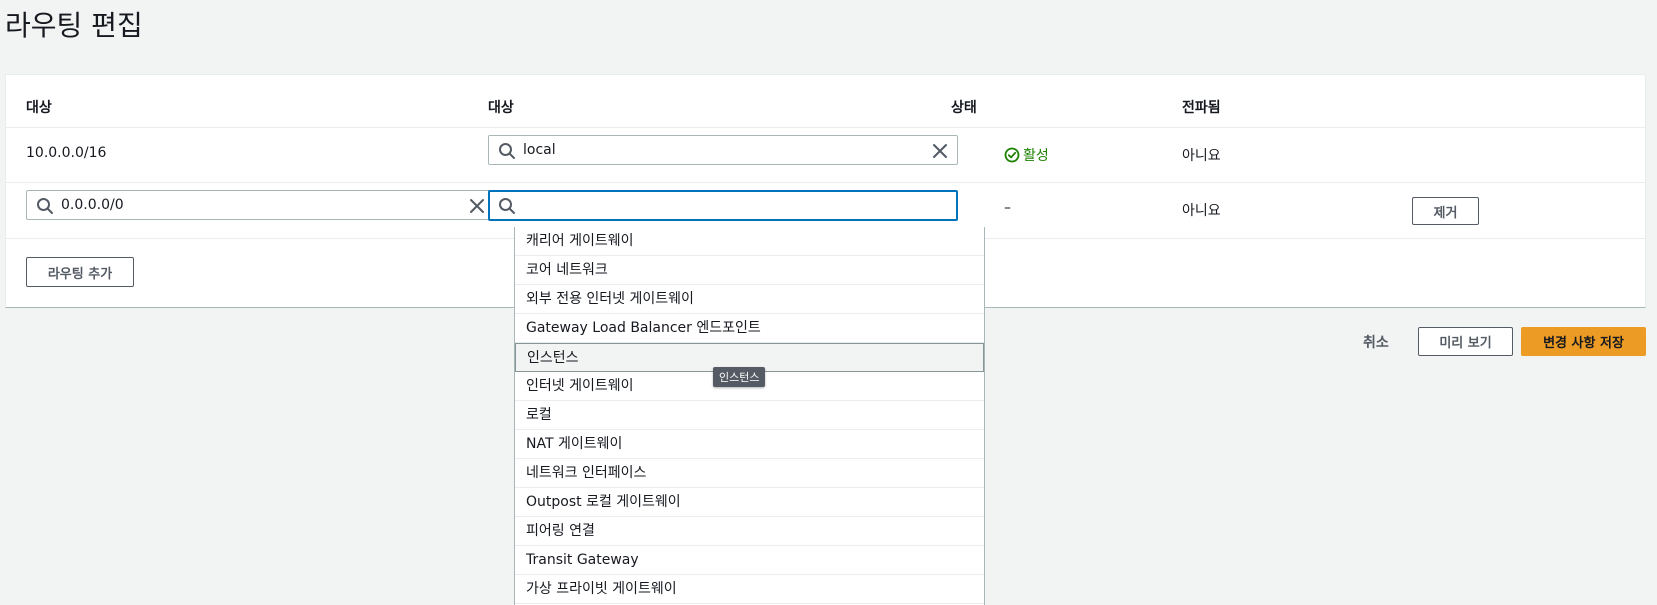 The height and width of the screenshot is (605, 1657). I want to click on table-header: 대상 대상 상태 전파됨, so click(825, 101).